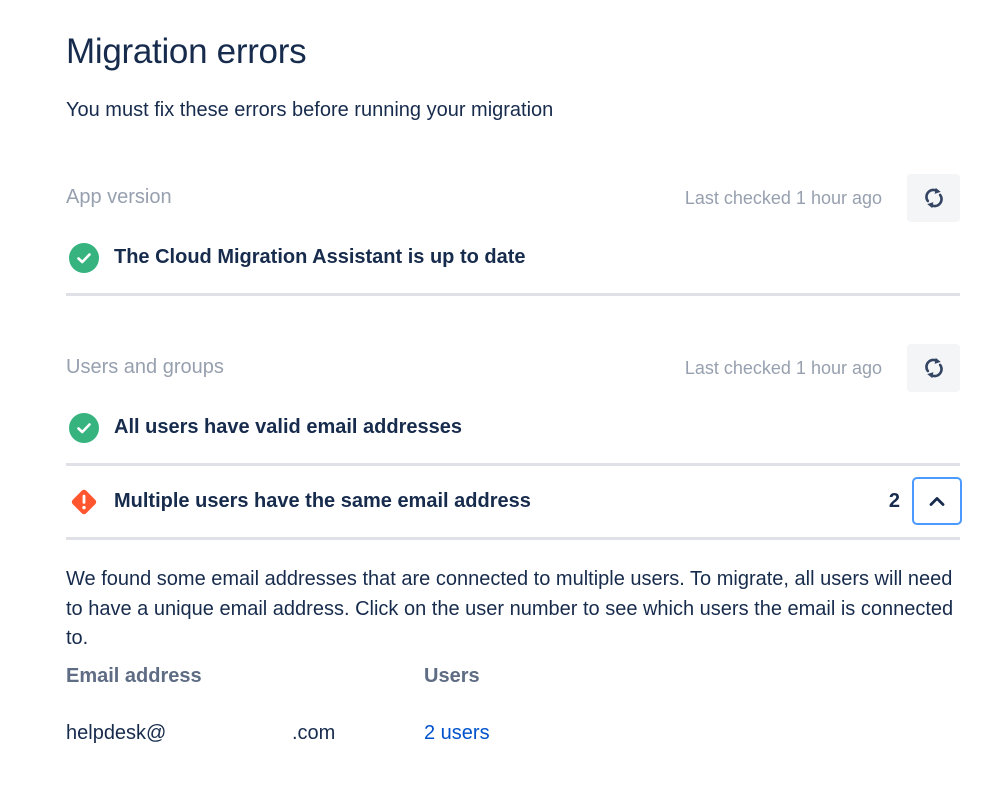  What do you see at coordinates (457, 733) in the screenshot?
I see `users-link: 2 users` at bounding box center [457, 733].